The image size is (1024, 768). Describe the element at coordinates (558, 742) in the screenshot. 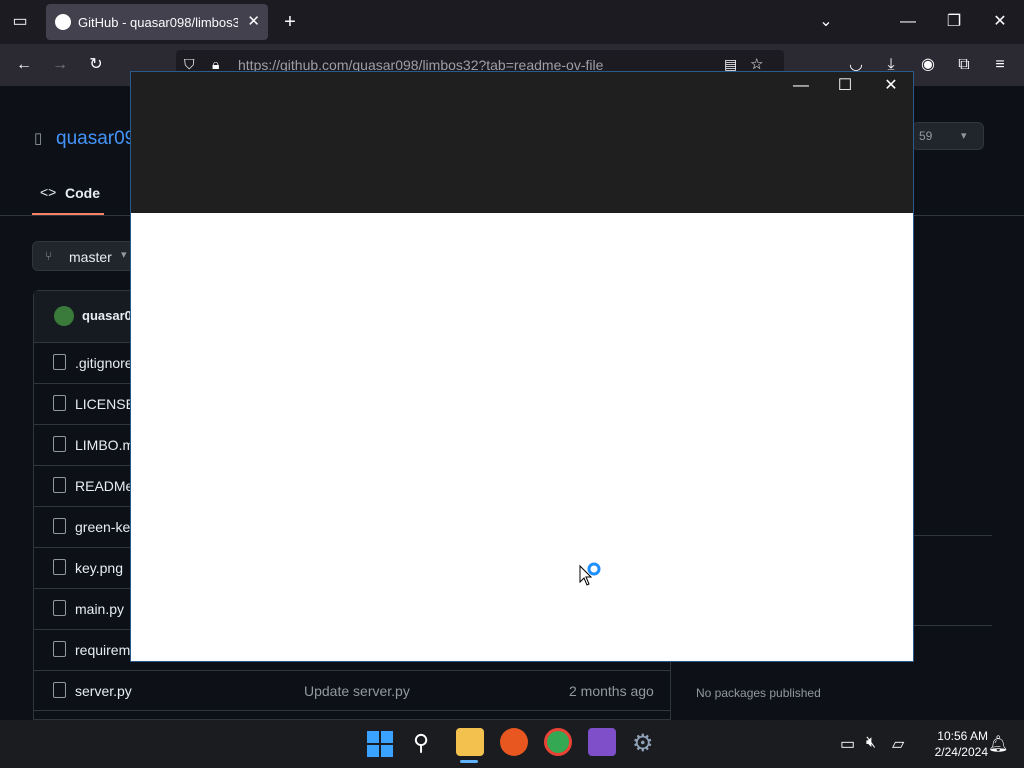

I see `chrome-icon` at that location.